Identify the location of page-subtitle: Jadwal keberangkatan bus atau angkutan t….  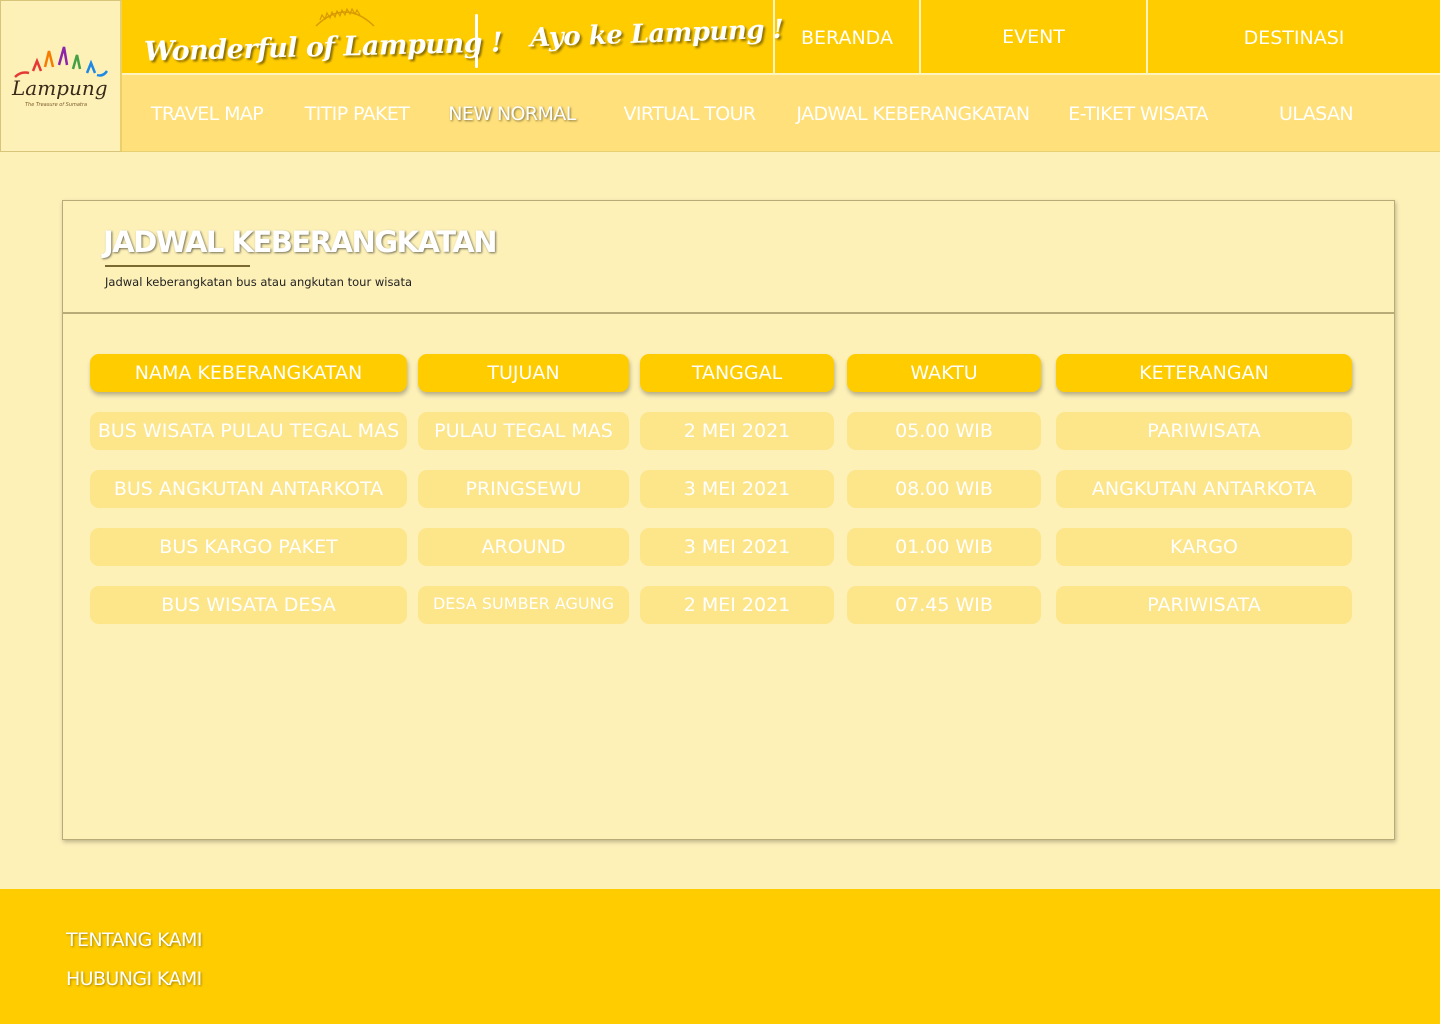
(259, 282).